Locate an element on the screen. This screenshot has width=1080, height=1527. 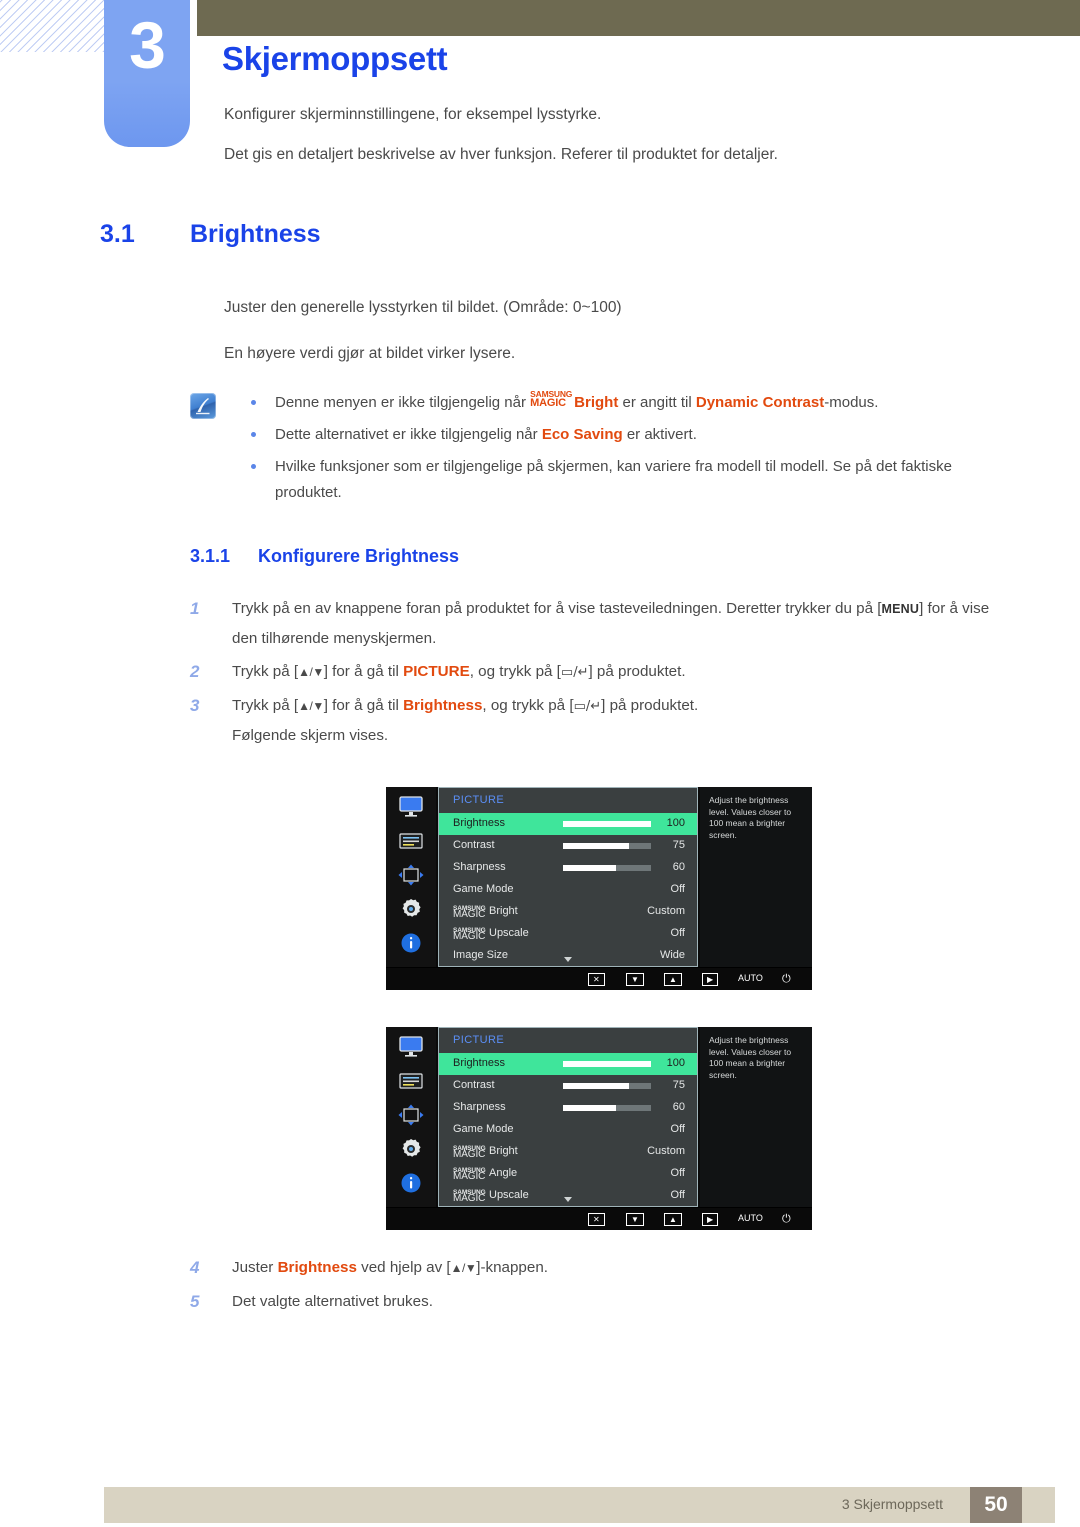
osd-2-row-sharpness-value: 60 is located at coordinates (678, 1107).